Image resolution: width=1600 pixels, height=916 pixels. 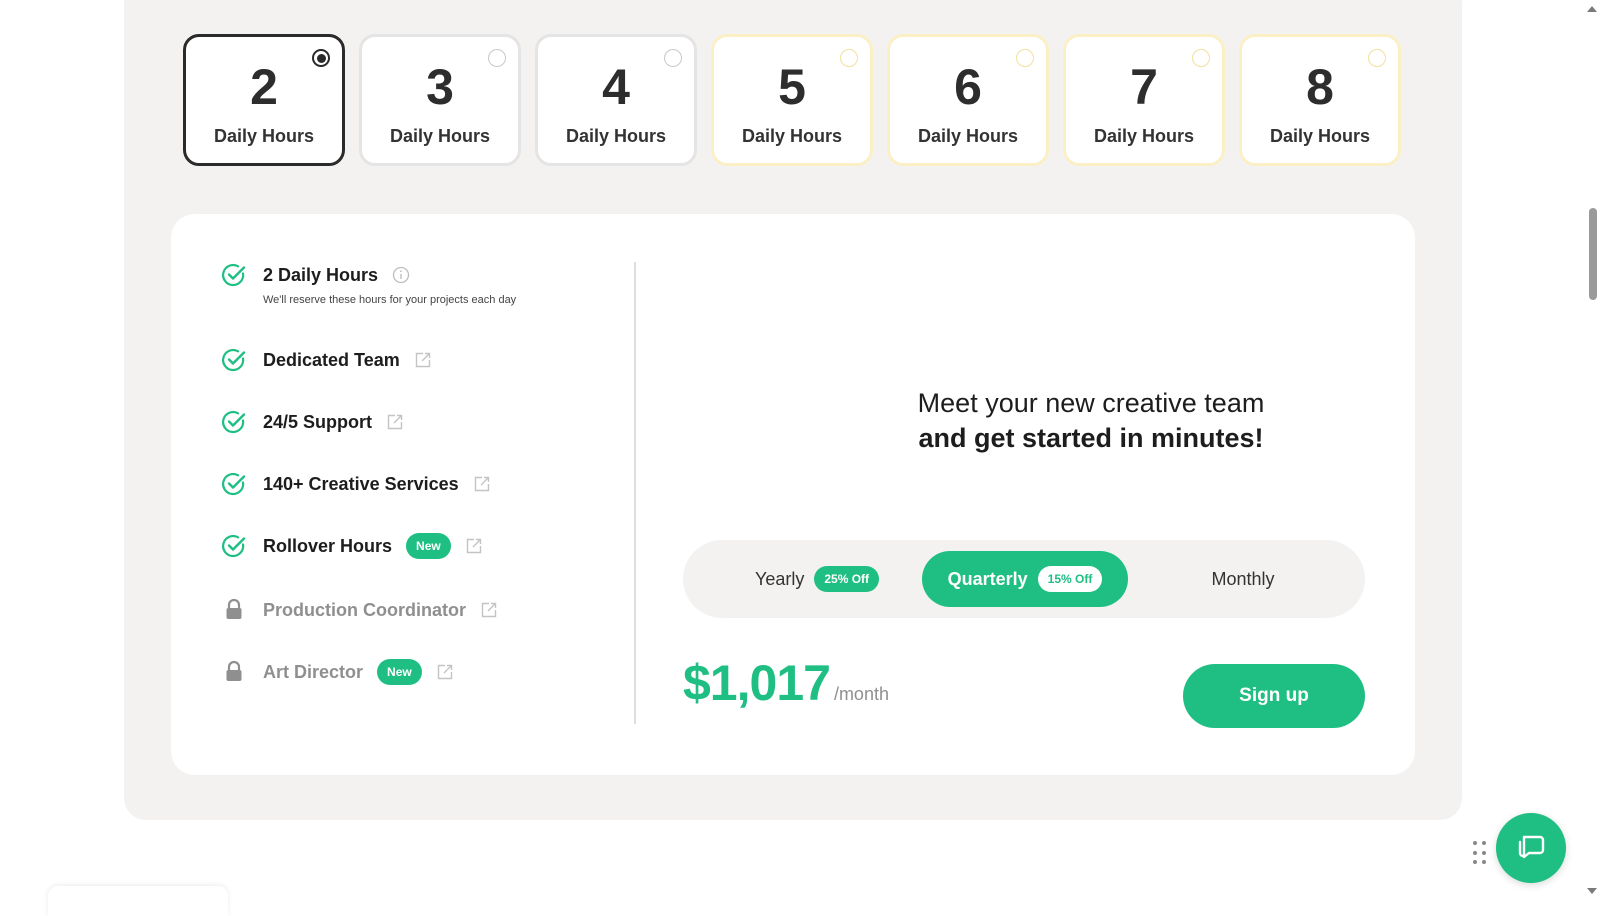 What do you see at coordinates (313, 671) in the screenshot?
I see `feature-label: Art Director` at bounding box center [313, 671].